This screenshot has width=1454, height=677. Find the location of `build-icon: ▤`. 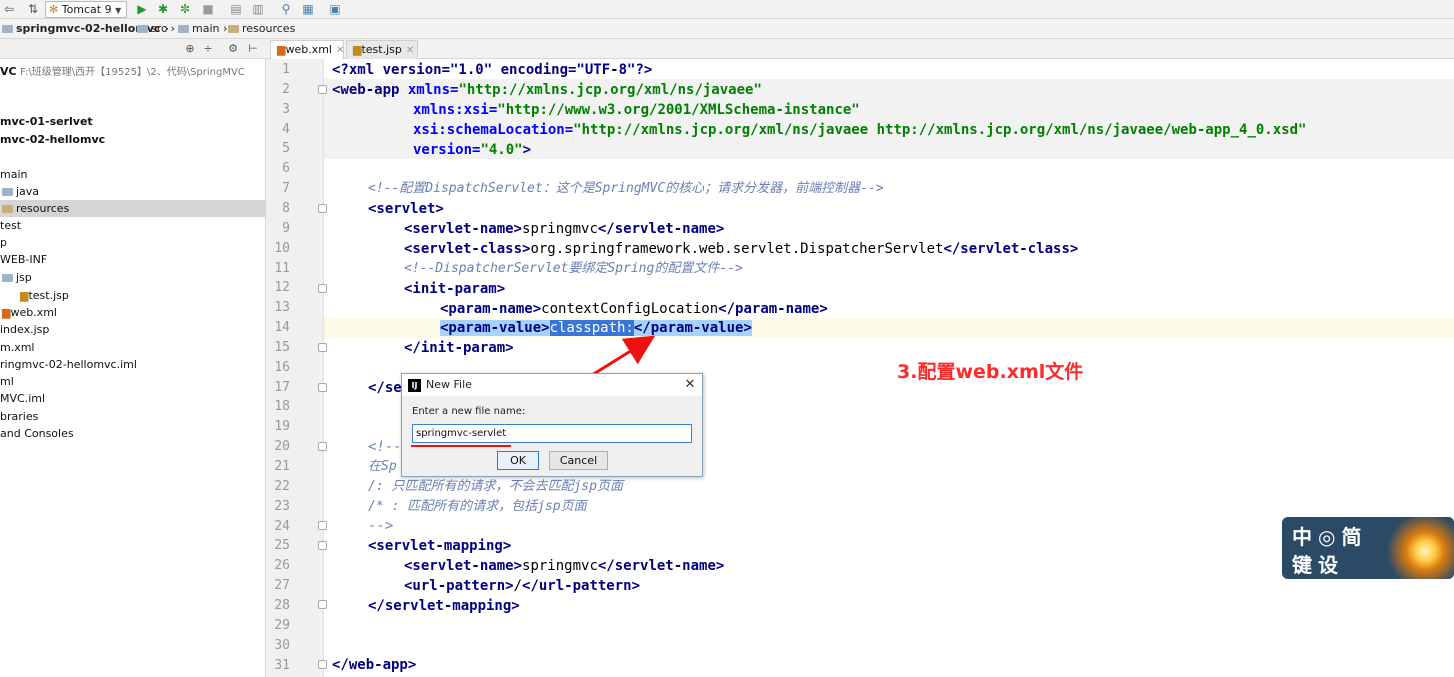

build-icon: ▤ is located at coordinates (236, 9).